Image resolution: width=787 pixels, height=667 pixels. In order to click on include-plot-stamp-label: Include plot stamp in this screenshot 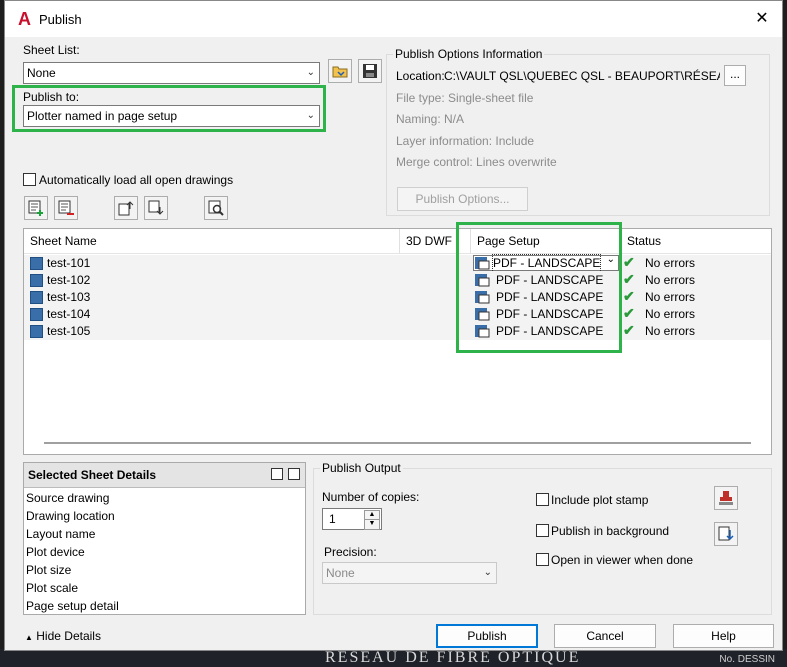, I will do `click(600, 500)`.